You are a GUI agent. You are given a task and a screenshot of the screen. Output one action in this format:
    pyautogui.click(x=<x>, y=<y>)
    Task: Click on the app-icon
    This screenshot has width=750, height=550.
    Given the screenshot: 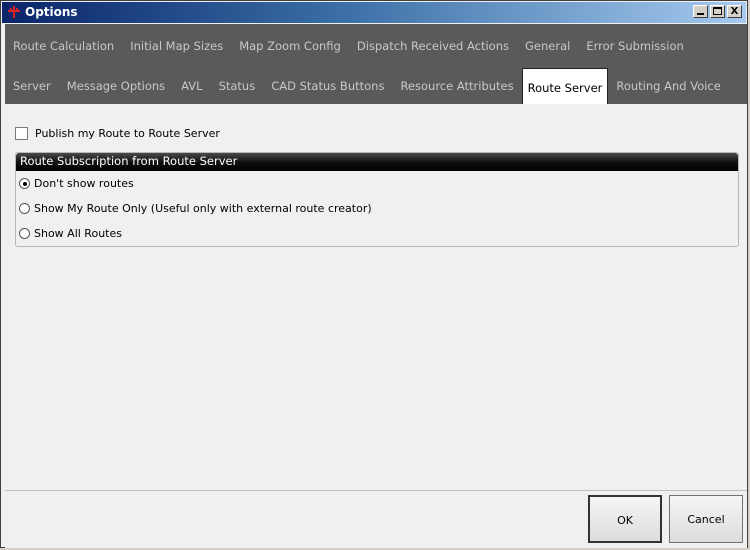 What is the action you would take?
    pyautogui.click(x=14, y=12)
    